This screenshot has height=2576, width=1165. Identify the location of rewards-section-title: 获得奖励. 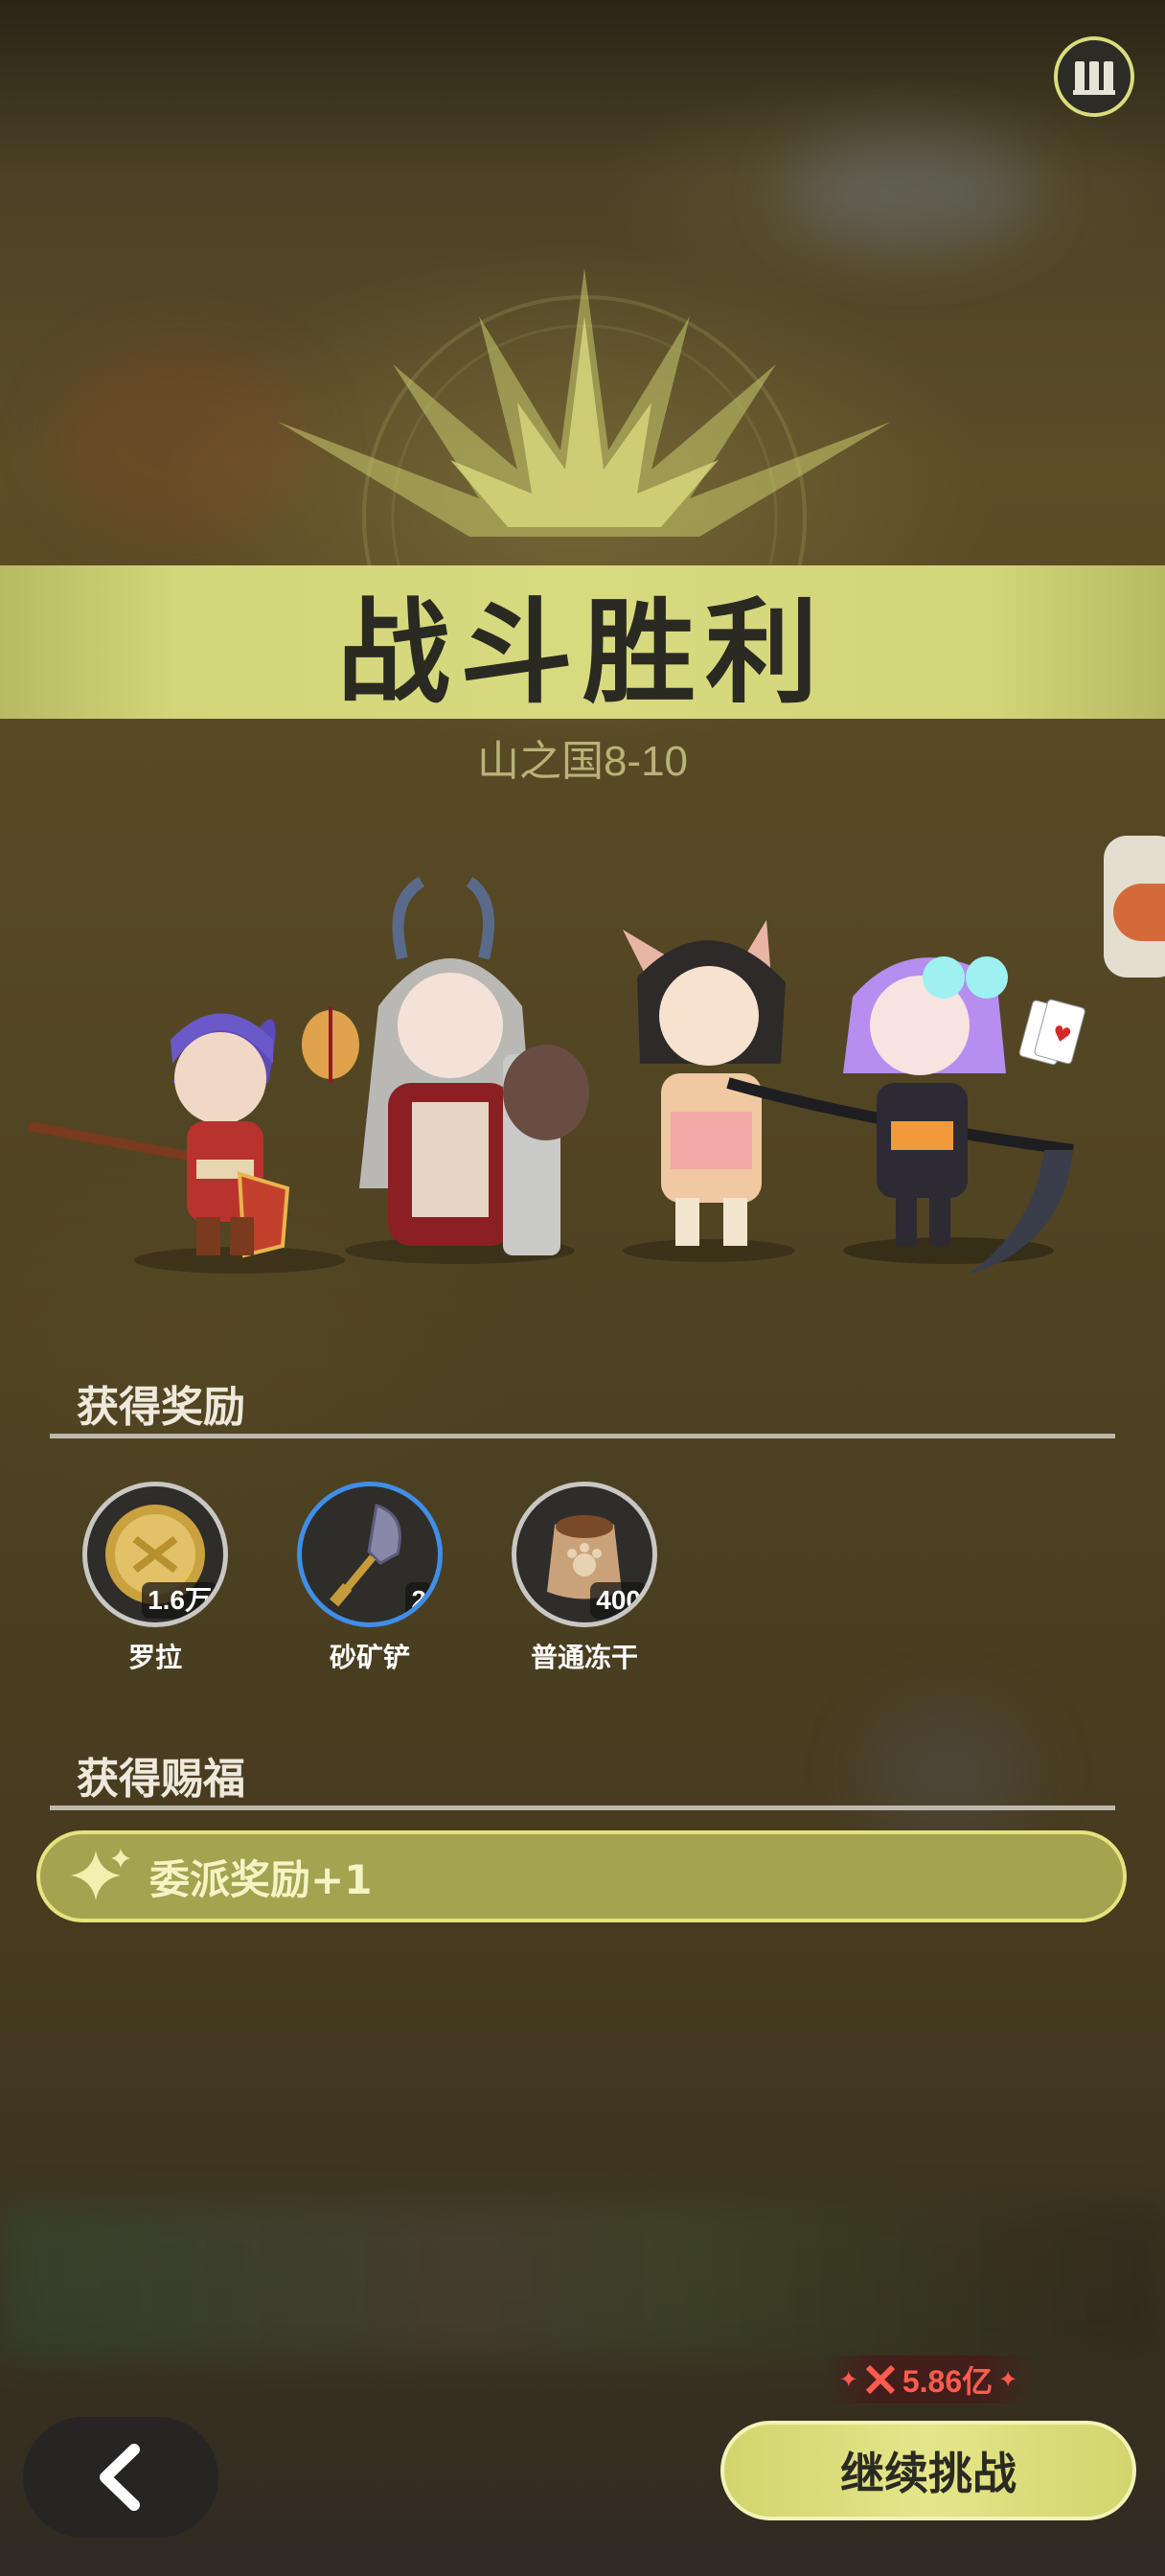
(161, 1407).